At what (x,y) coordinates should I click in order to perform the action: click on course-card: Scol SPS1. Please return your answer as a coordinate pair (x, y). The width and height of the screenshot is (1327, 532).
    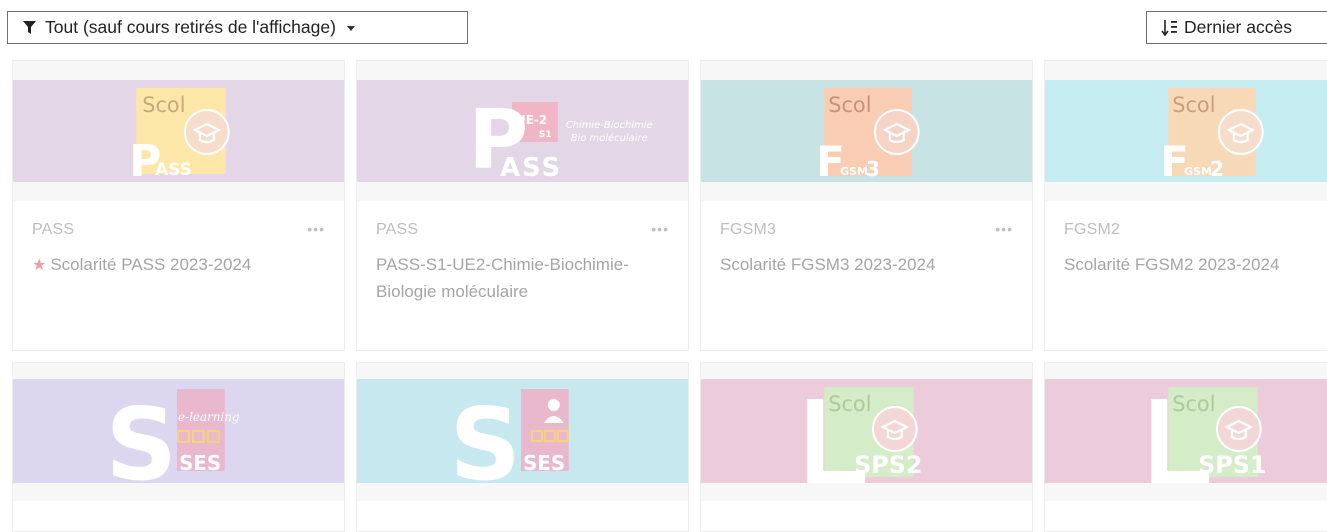
    Looking at the image, I should click on (1185, 447).